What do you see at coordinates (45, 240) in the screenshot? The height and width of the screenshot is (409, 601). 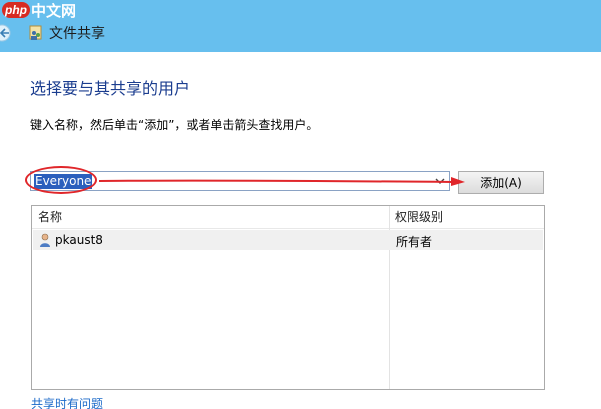 I see `user-icon` at bounding box center [45, 240].